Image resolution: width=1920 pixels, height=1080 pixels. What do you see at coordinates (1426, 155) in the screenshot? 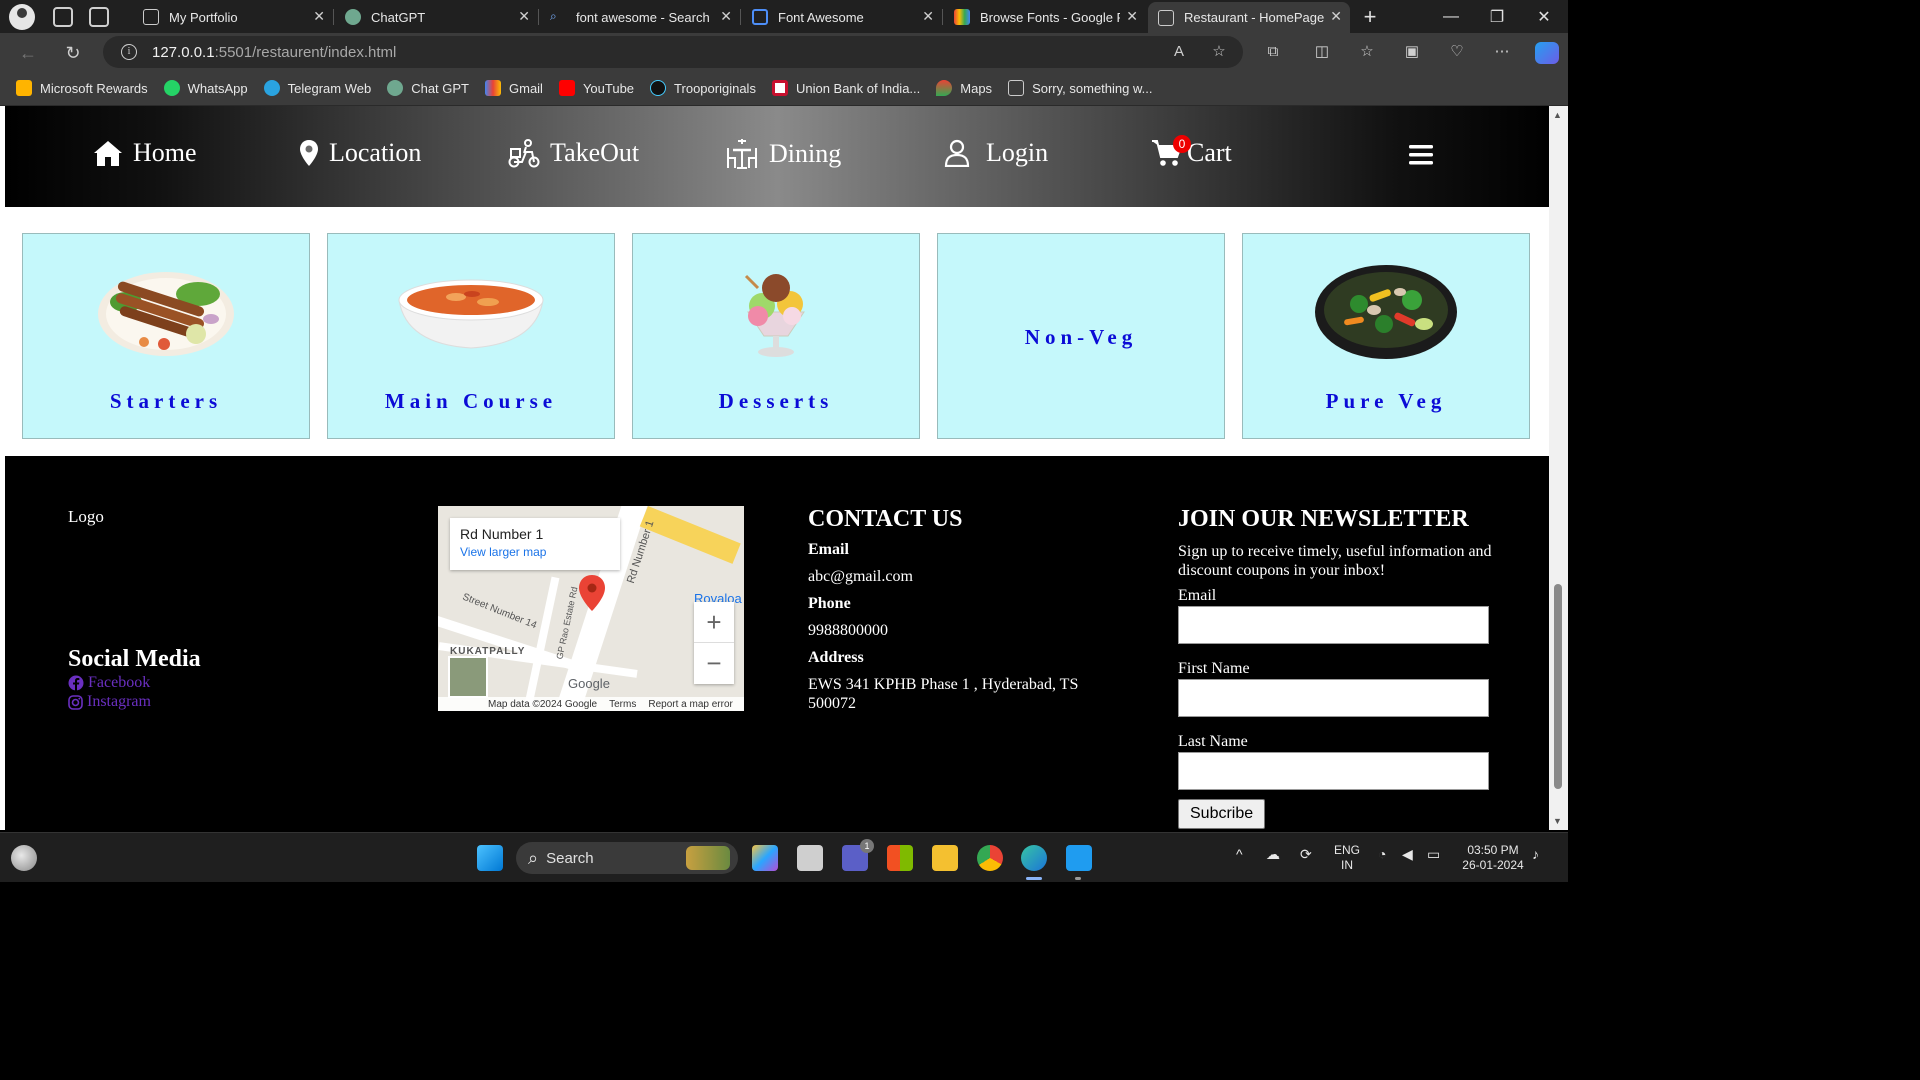
I see `hamburger-menu-button` at bounding box center [1426, 155].